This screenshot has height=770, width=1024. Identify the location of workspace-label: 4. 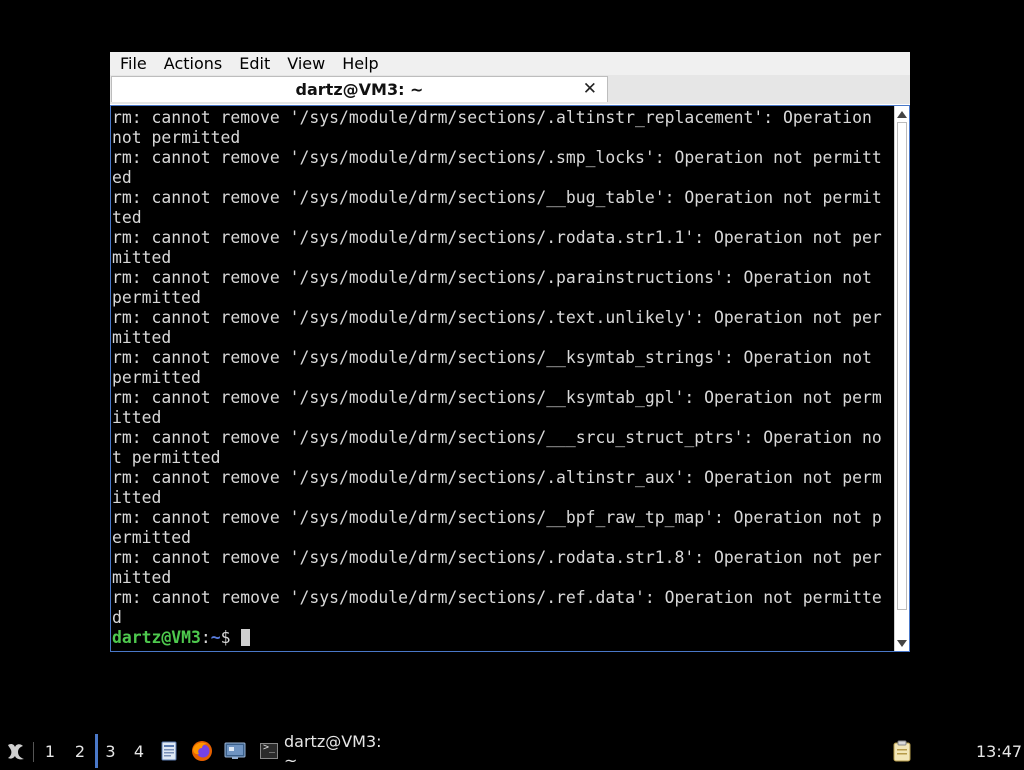
(139, 751).